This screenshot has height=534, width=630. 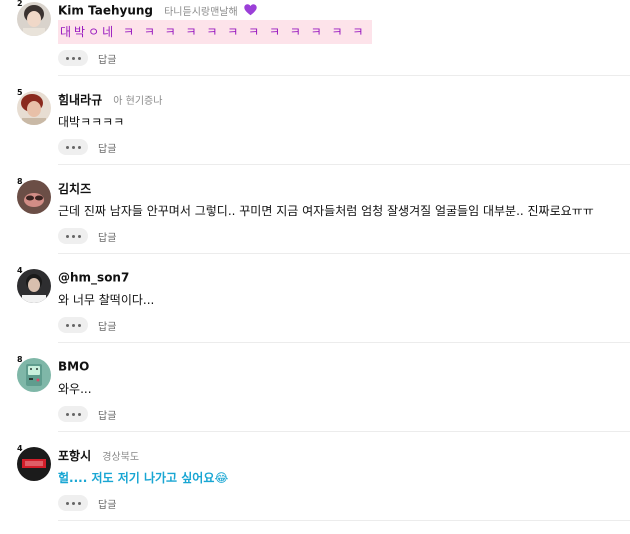 What do you see at coordinates (20, 4) in the screenshot?
I see `level-badge: 2` at bounding box center [20, 4].